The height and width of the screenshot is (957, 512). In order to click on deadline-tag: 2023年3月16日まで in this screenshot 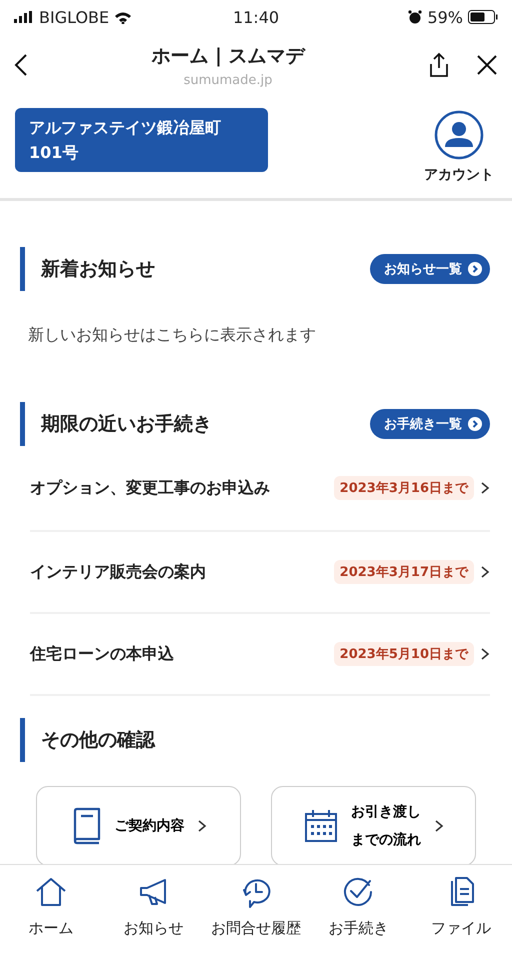, I will do `click(404, 488)`.